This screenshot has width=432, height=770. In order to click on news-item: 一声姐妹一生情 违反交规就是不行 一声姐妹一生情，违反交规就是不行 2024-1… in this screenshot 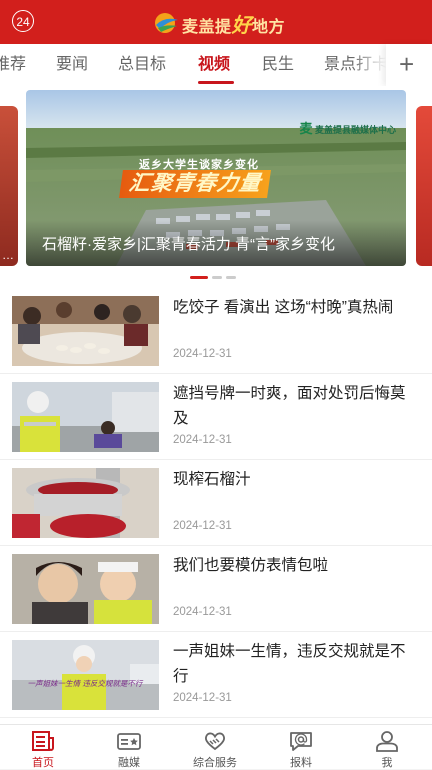, I will do `click(216, 675)`.